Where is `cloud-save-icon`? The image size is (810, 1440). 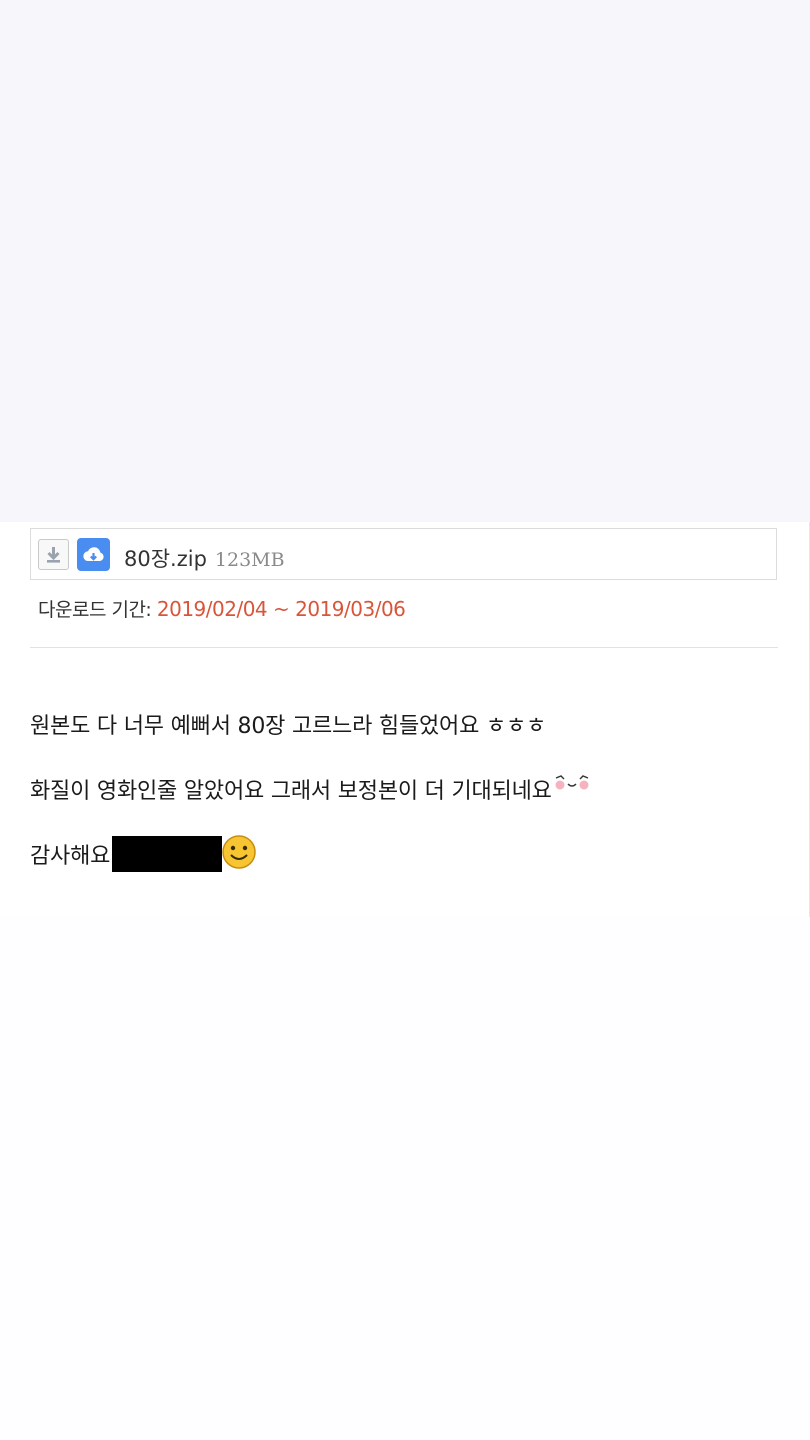
cloud-save-icon is located at coordinates (93, 554).